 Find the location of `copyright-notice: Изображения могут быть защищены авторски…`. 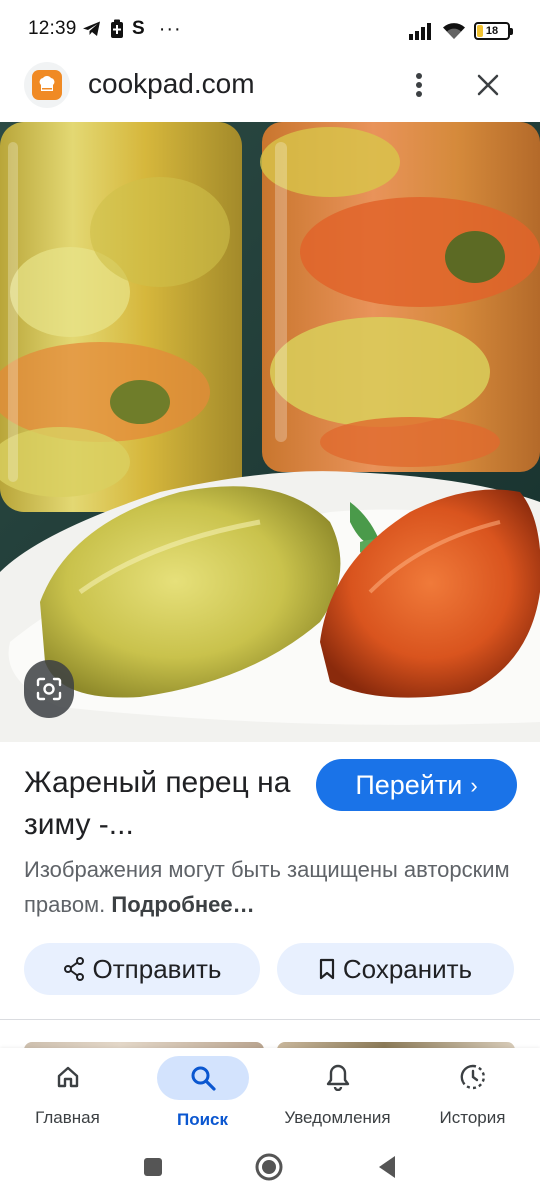

copyright-notice: Изображения могут быть защищены авторски… is located at coordinates (274, 887).